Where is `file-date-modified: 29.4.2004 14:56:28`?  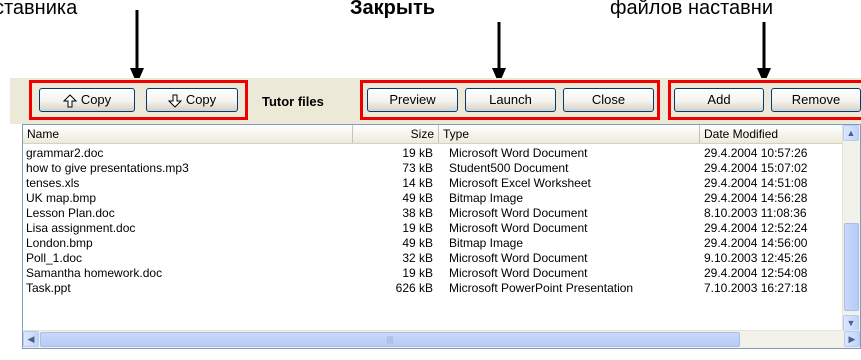
file-date-modified: 29.4.2004 14:56:28 is located at coordinates (756, 198).